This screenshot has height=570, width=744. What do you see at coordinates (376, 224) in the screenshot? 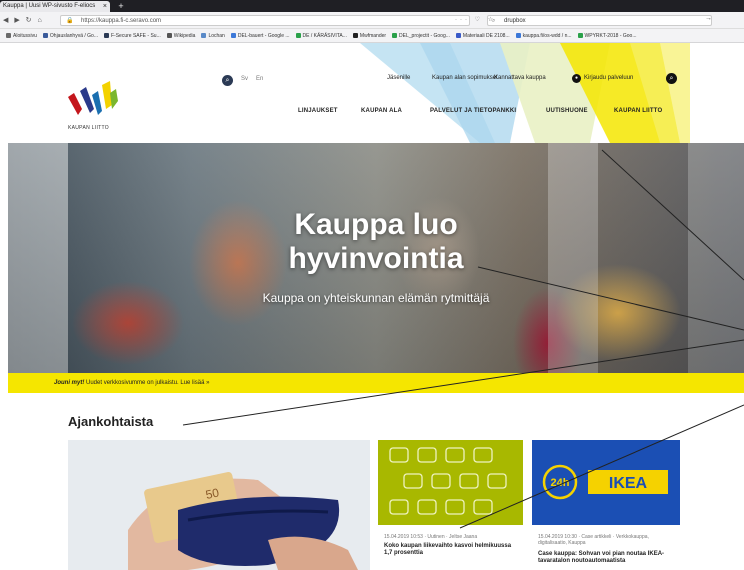
I see `hero-title-line1: Kauppa luo` at bounding box center [376, 224].